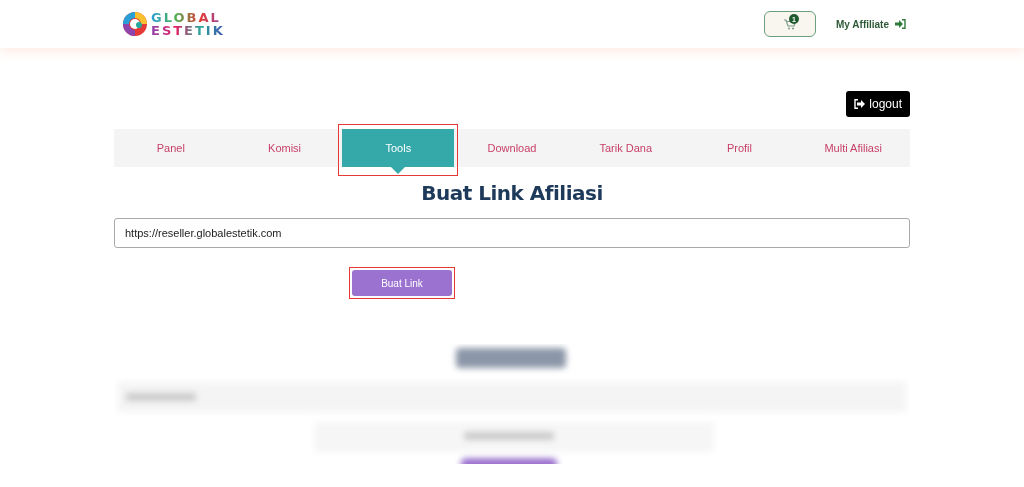  What do you see at coordinates (284, 148) in the screenshot?
I see `nav-tab: Komisi` at bounding box center [284, 148].